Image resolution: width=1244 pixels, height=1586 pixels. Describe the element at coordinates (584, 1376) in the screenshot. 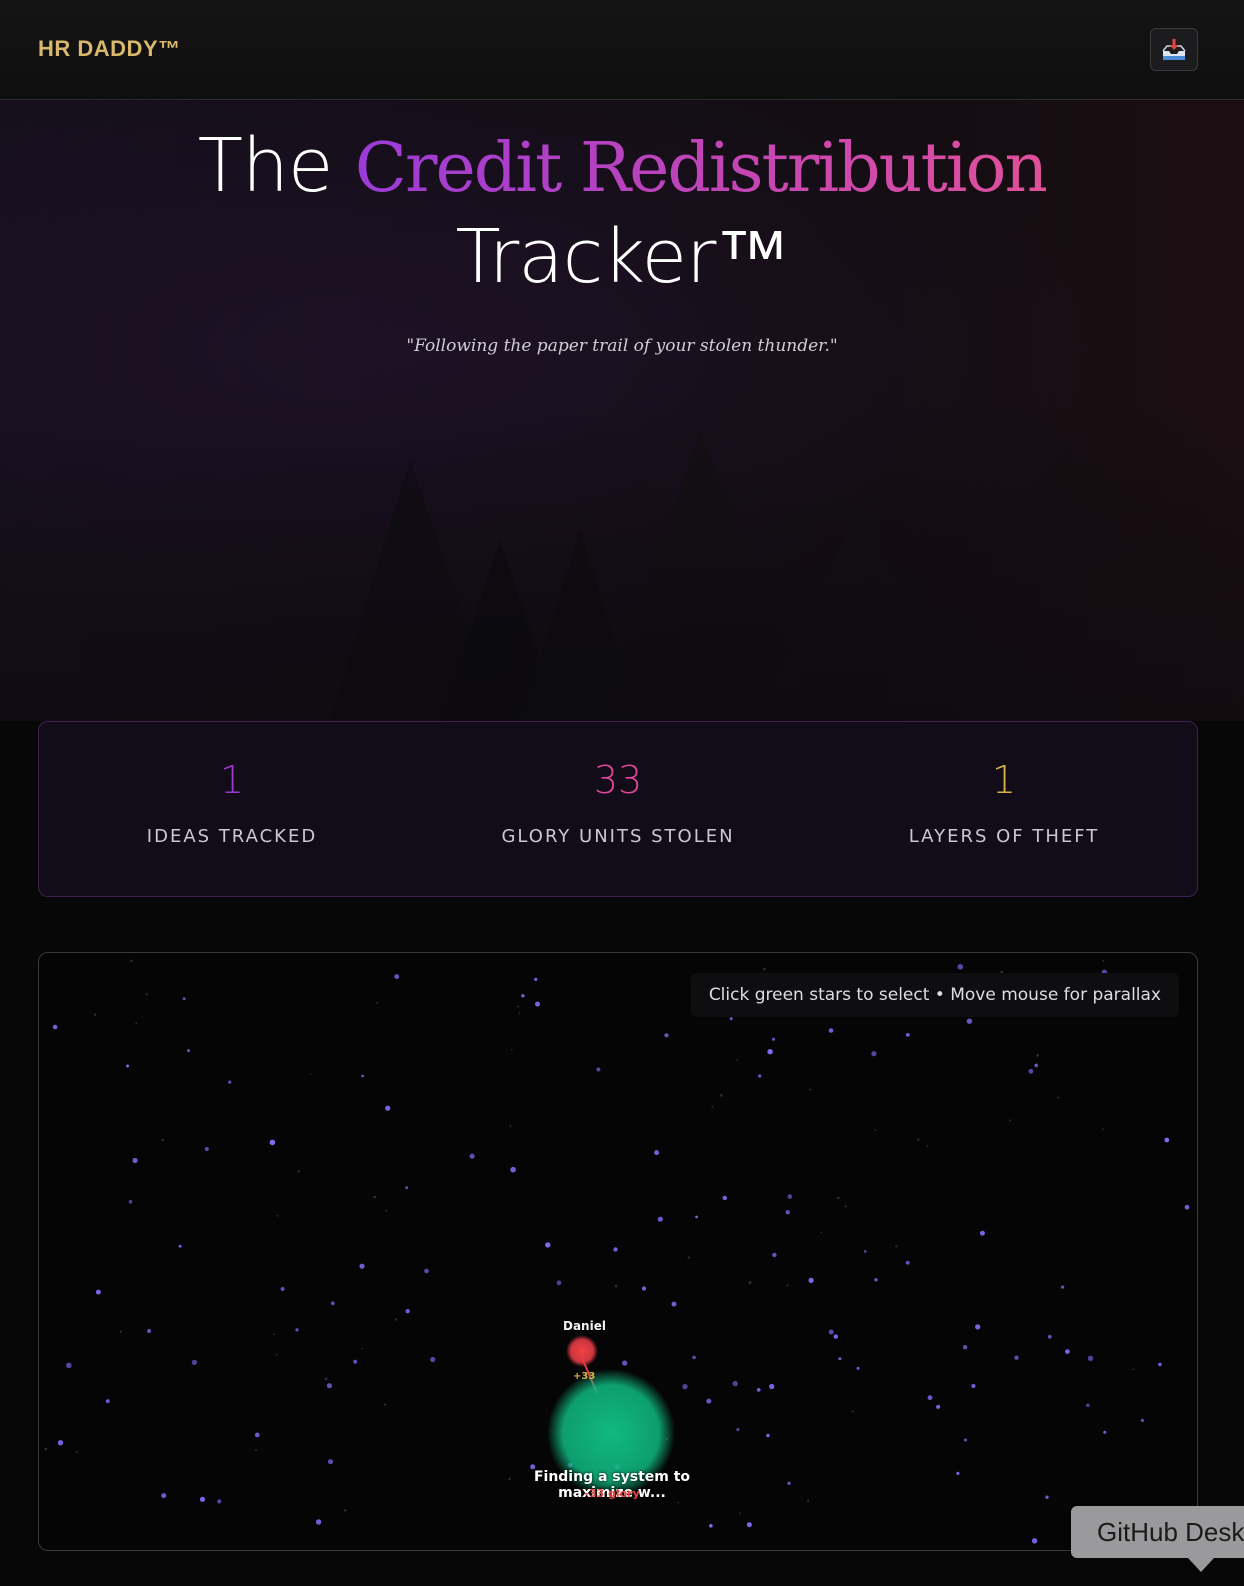

I see `thief-gain-label: +33` at that location.